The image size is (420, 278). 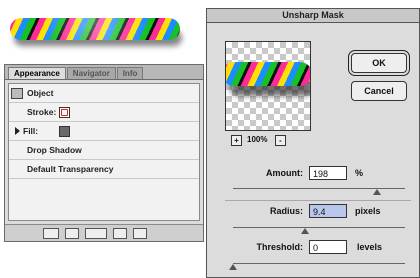 I want to click on drop-shadow-row: Drop Shadow, so click(x=104, y=150).